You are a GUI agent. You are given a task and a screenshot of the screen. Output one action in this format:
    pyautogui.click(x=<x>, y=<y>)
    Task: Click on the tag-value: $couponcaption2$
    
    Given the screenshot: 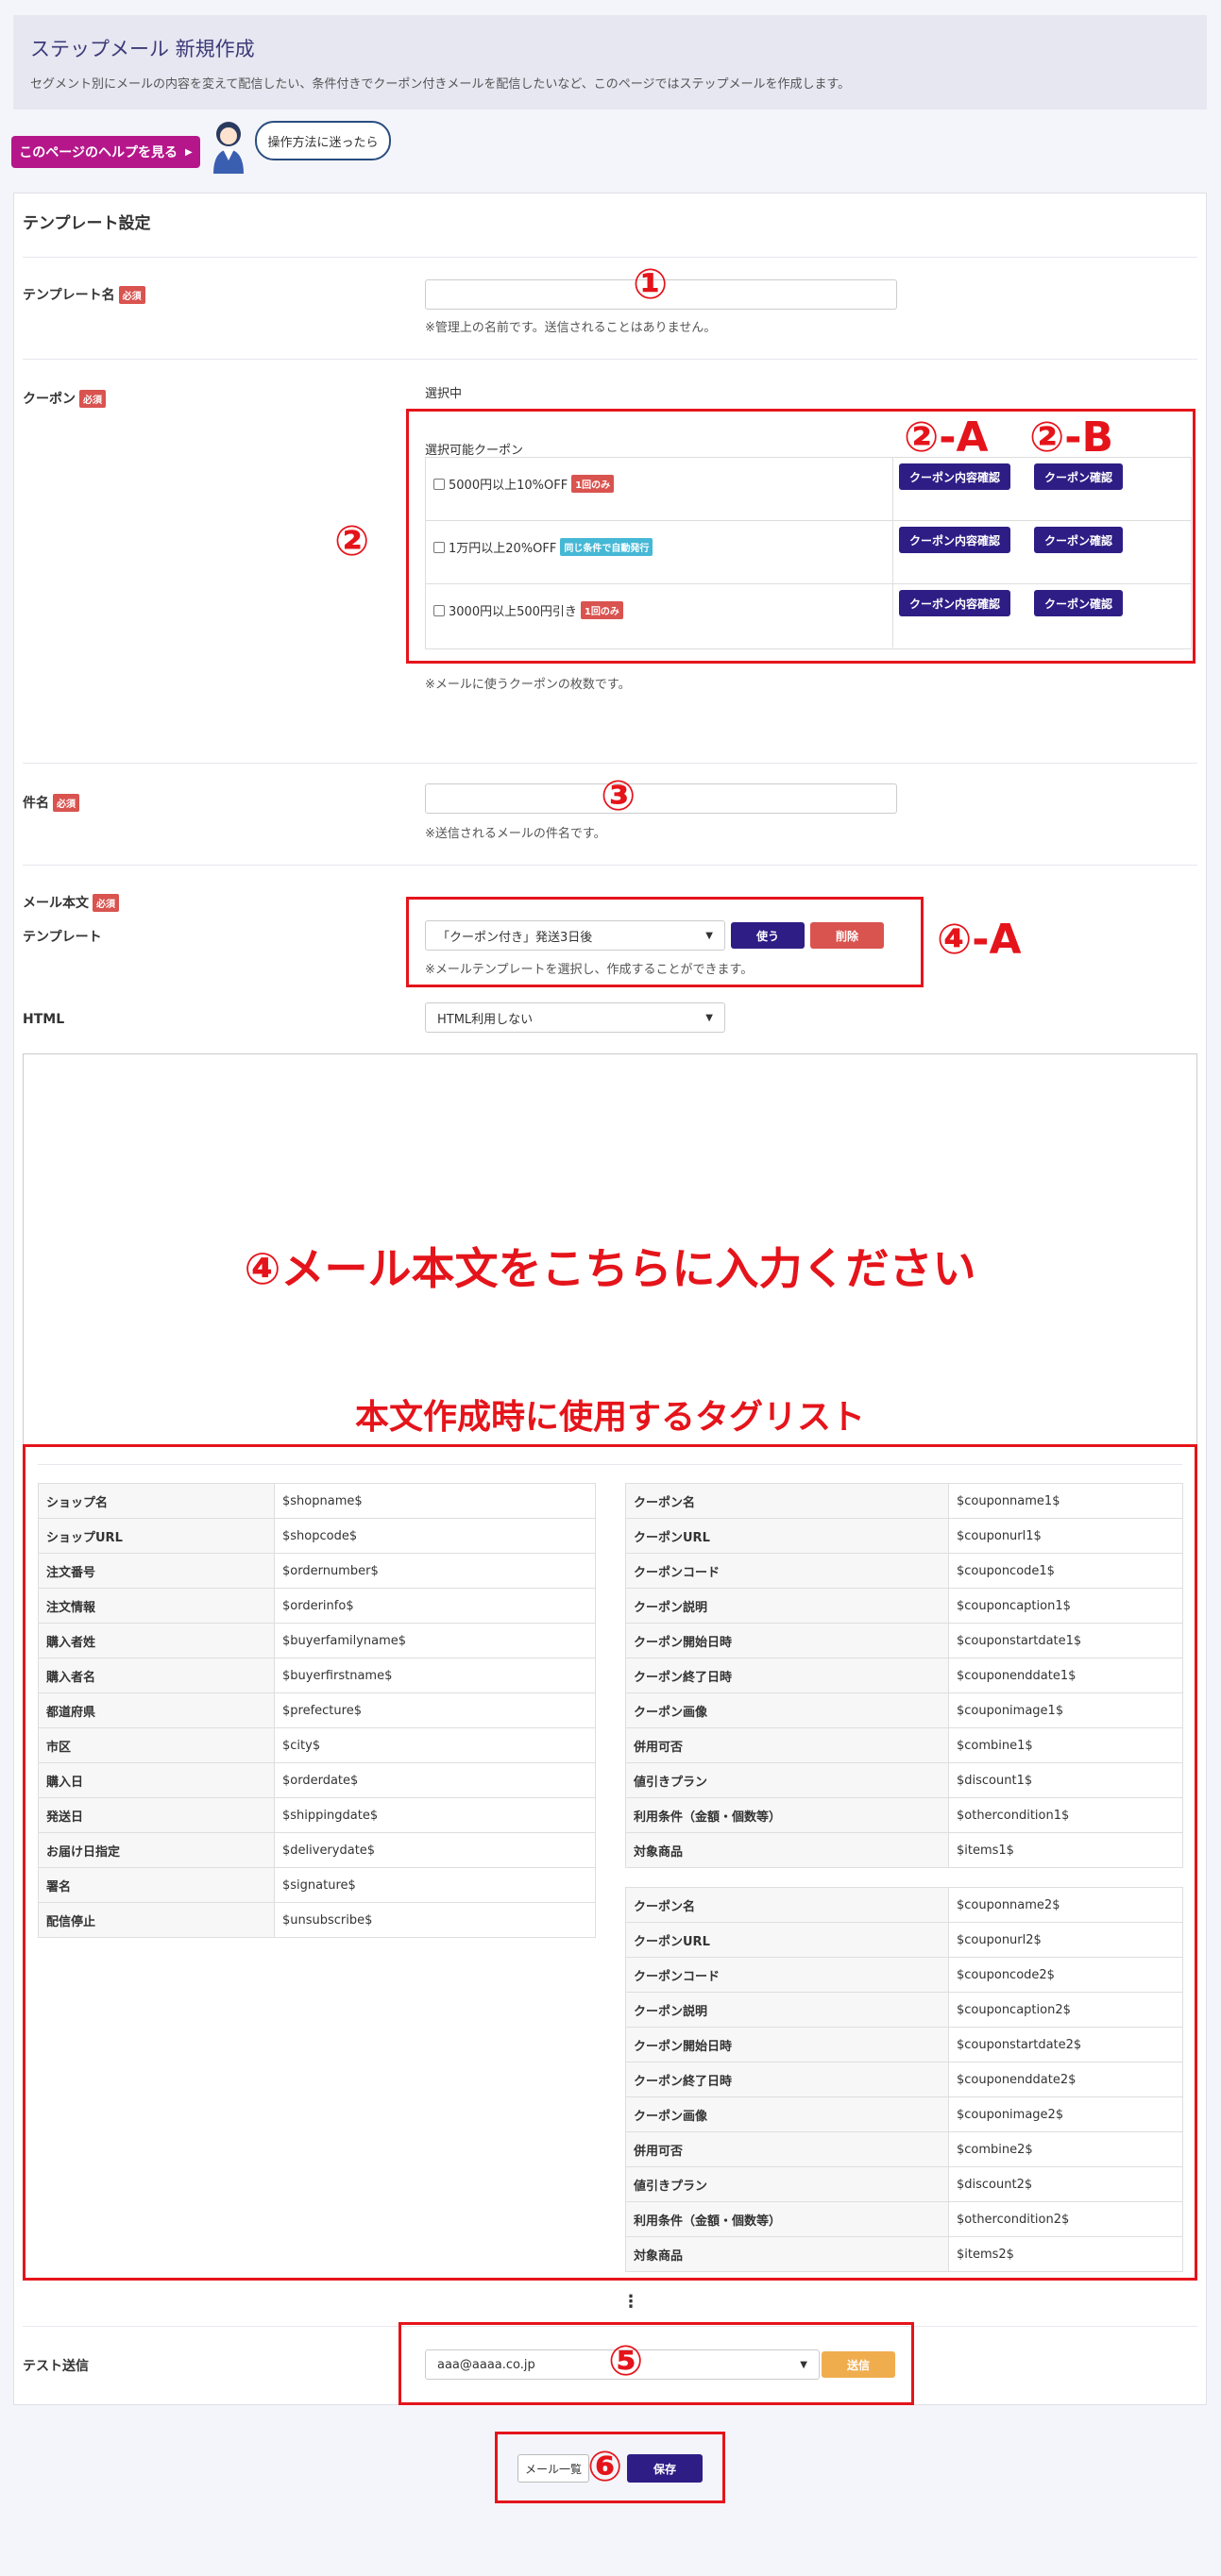 What is the action you would take?
    pyautogui.click(x=1065, y=2010)
    